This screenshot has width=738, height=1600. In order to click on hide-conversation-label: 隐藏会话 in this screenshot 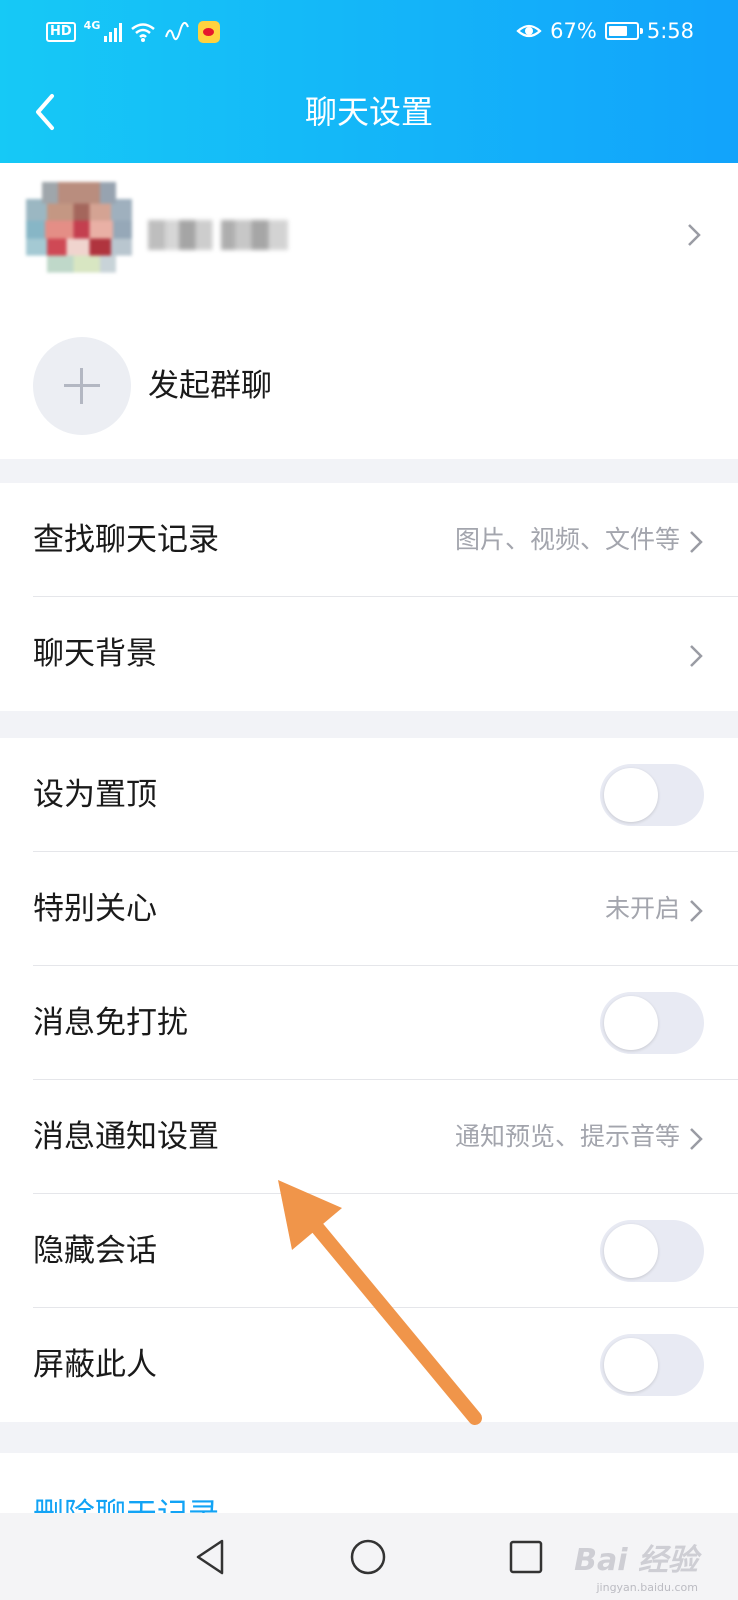, I will do `click(95, 1251)`.